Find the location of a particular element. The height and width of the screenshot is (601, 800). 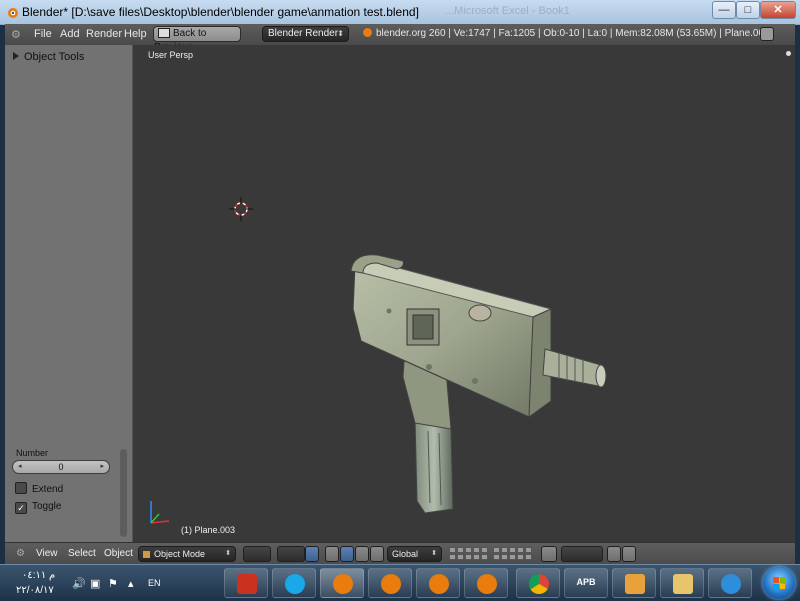

layer-lock-button is located at coordinates (549, 554).